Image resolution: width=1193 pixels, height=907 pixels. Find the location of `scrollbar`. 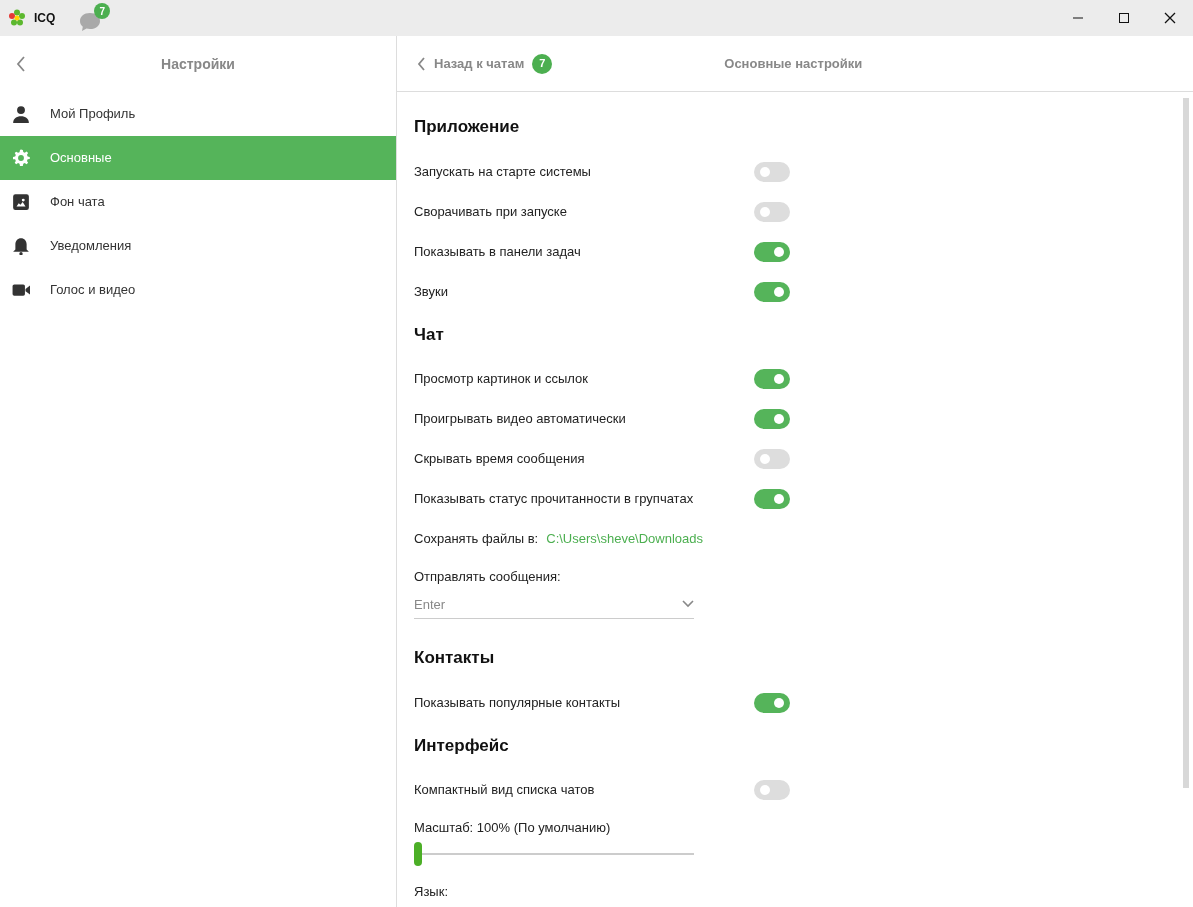

scrollbar is located at coordinates (1186, 443).